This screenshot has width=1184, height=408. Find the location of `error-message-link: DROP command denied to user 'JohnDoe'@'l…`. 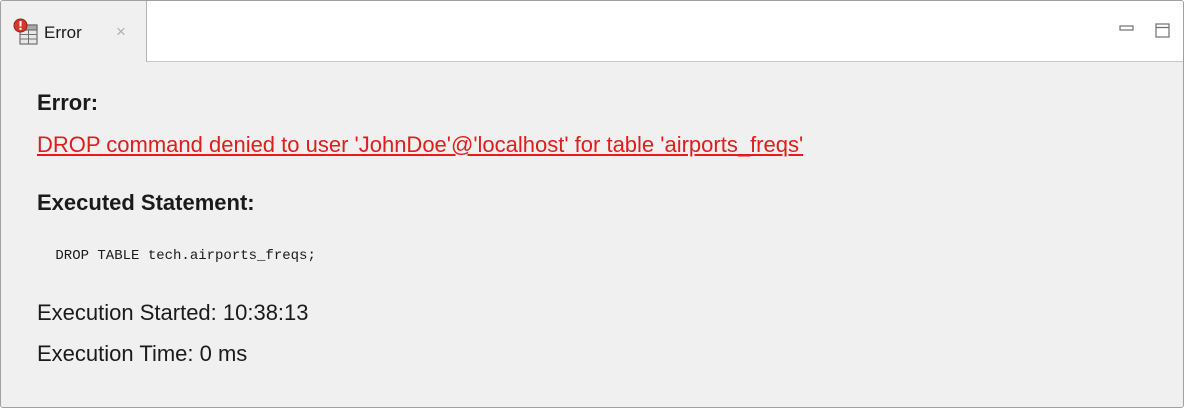

error-message-link: DROP command denied to user 'JohnDoe'@'l… is located at coordinates (420, 145).